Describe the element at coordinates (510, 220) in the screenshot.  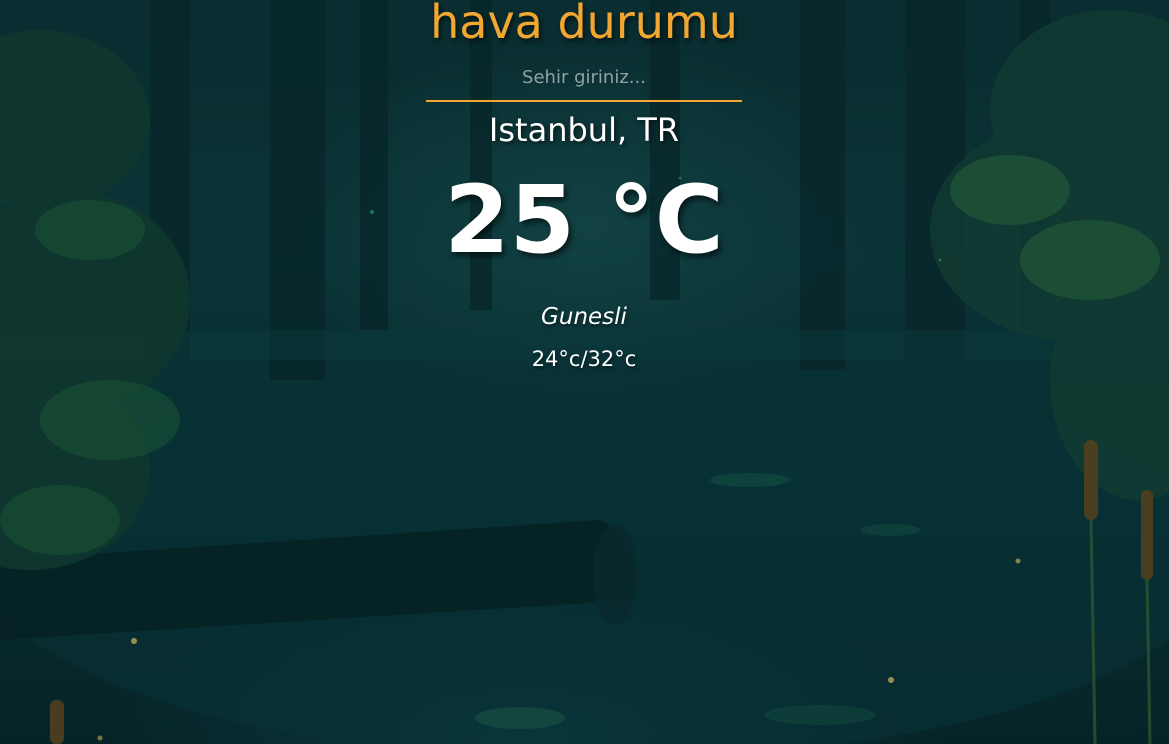
I see `temperature-value: 25` at that location.